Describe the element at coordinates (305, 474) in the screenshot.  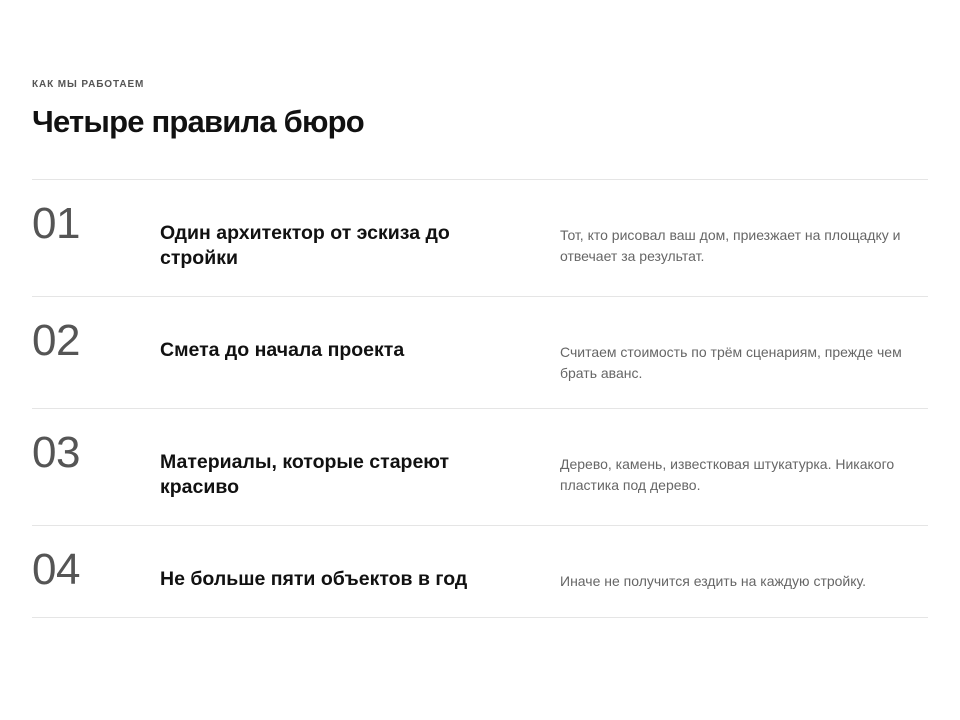
I see `rule-title: Материалы, которые стареют красиво` at that location.